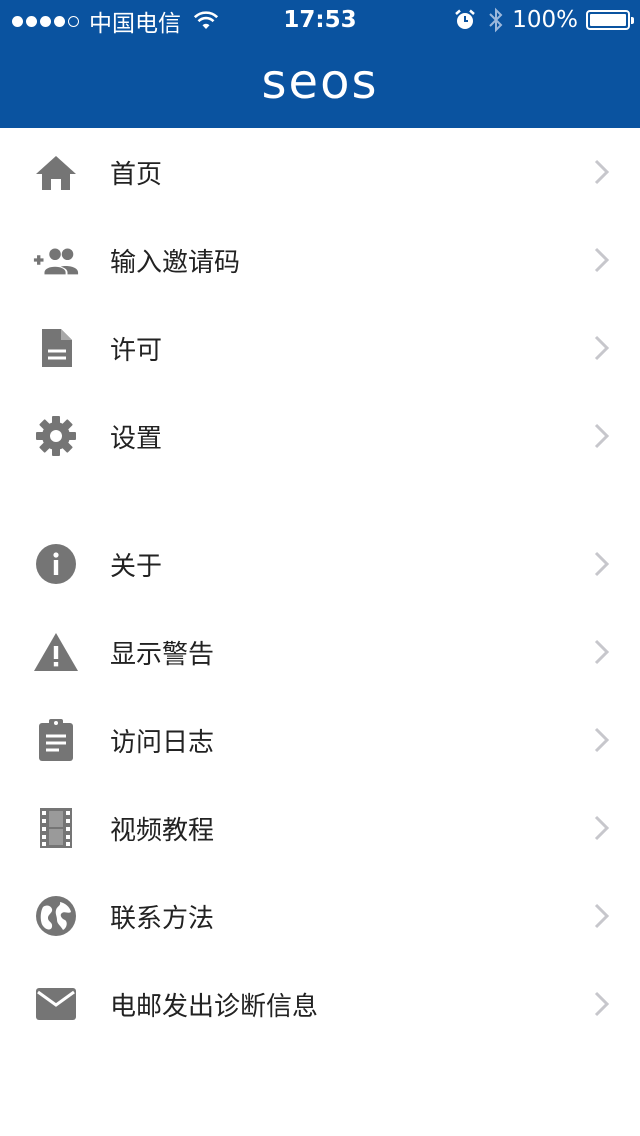 The height and width of the screenshot is (1136, 640). What do you see at coordinates (136, 438) in the screenshot?
I see `menu-item-label: 设置` at bounding box center [136, 438].